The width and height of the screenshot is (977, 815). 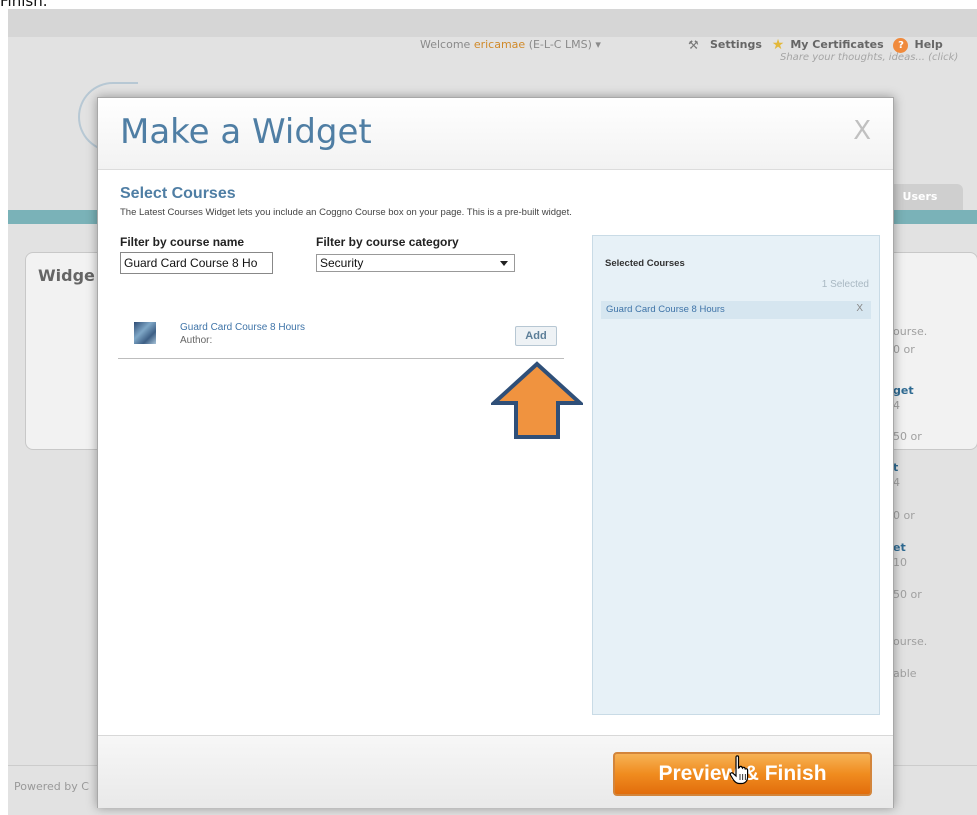 What do you see at coordinates (178, 193) in the screenshot?
I see `section-title: Select Courses` at bounding box center [178, 193].